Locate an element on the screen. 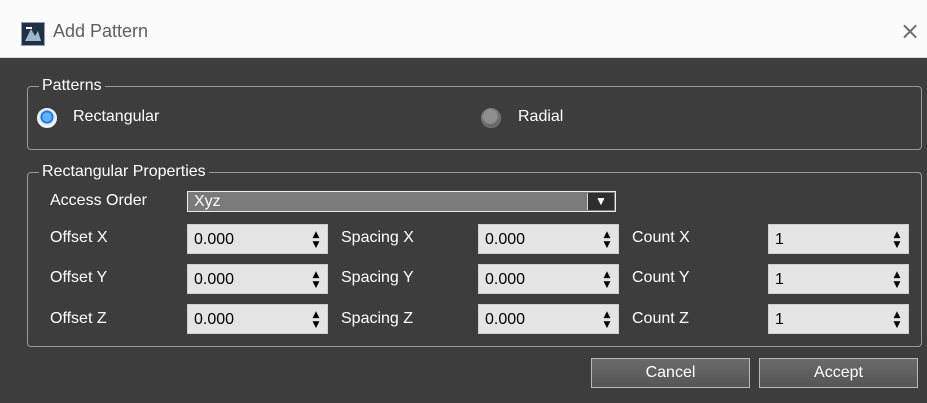 The height and width of the screenshot is (403, 927). count-x-spinner: 1 ▲ ▼ is located at coordinates (838, 239).